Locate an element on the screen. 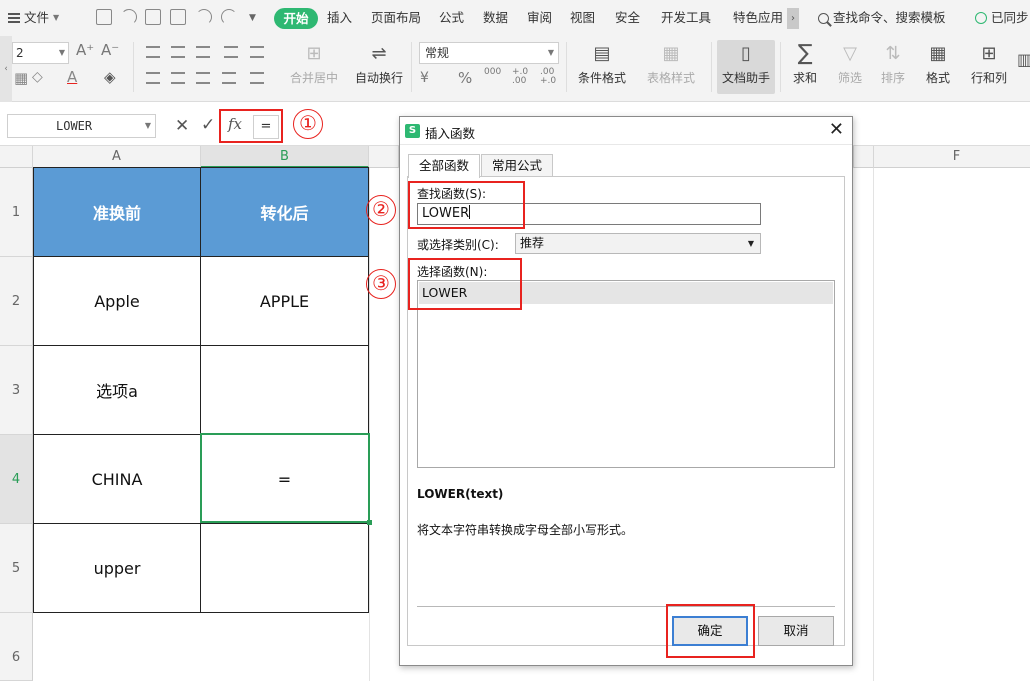  row-header-2: 2 is located at coordinates (16, 301).